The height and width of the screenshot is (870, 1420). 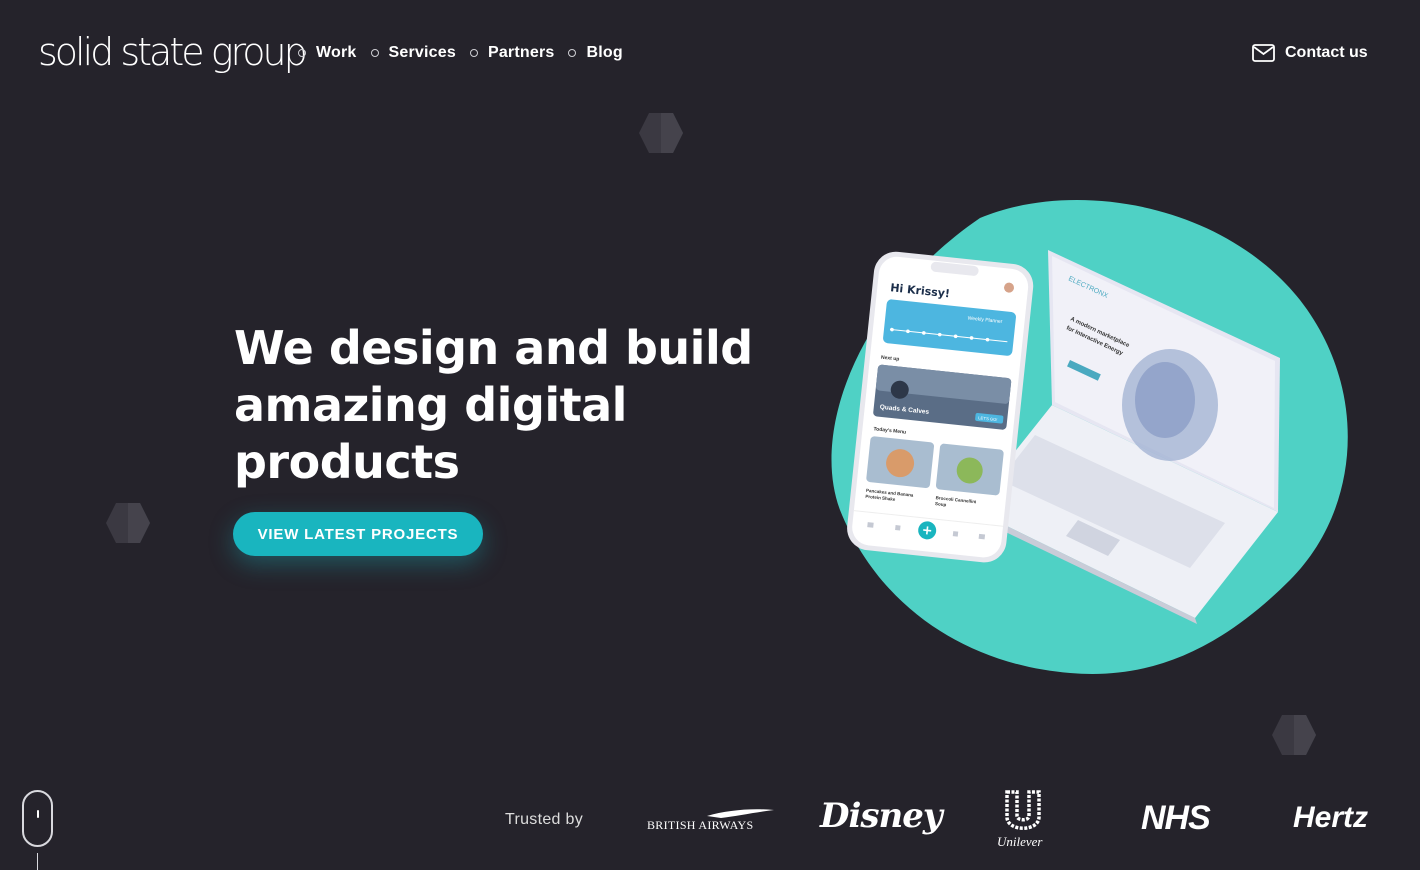 I want to click on contact-us-link: Contact us, so click(x=1310, y=53).